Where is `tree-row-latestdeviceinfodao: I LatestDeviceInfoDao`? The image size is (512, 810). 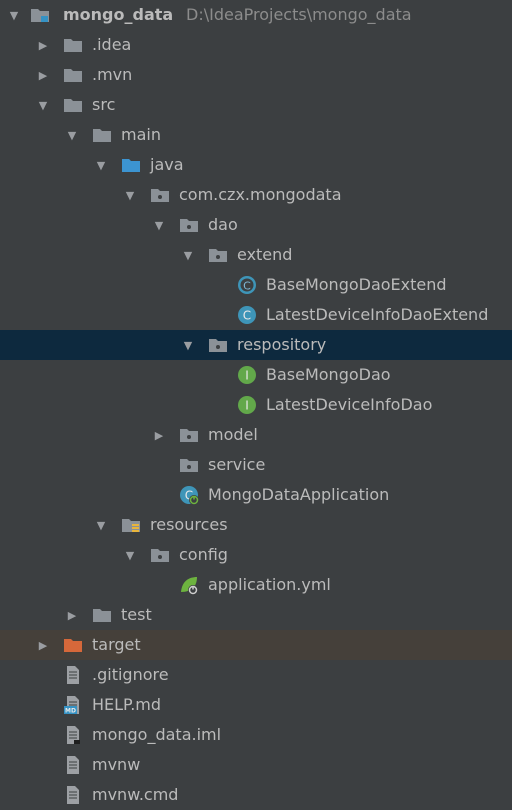
tree-row-latestdeviceinfodao: I LatestDeviceInfoDao is located at coordinates (256, 405).